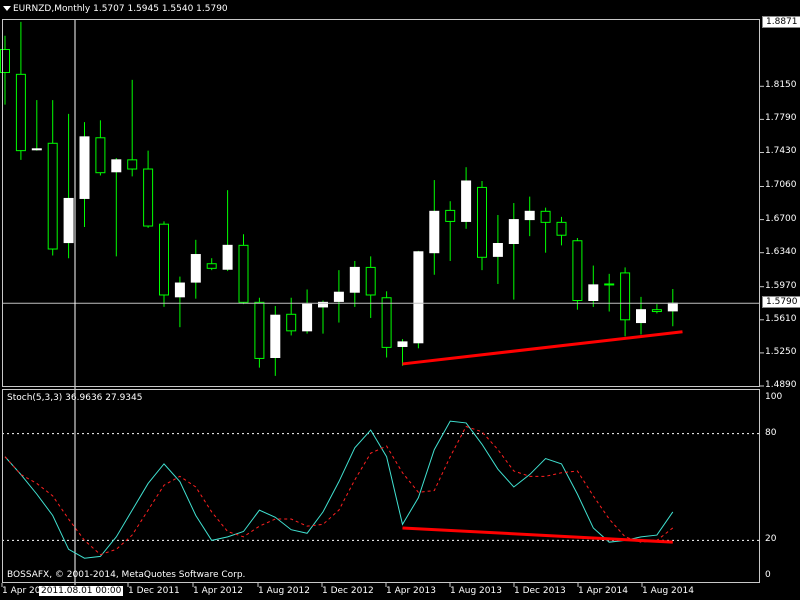 The image size is (800, 600). Describe the element at coordinates (781, 118) in the screenshot. I see `price-tick-label: 1.7790` at that location.